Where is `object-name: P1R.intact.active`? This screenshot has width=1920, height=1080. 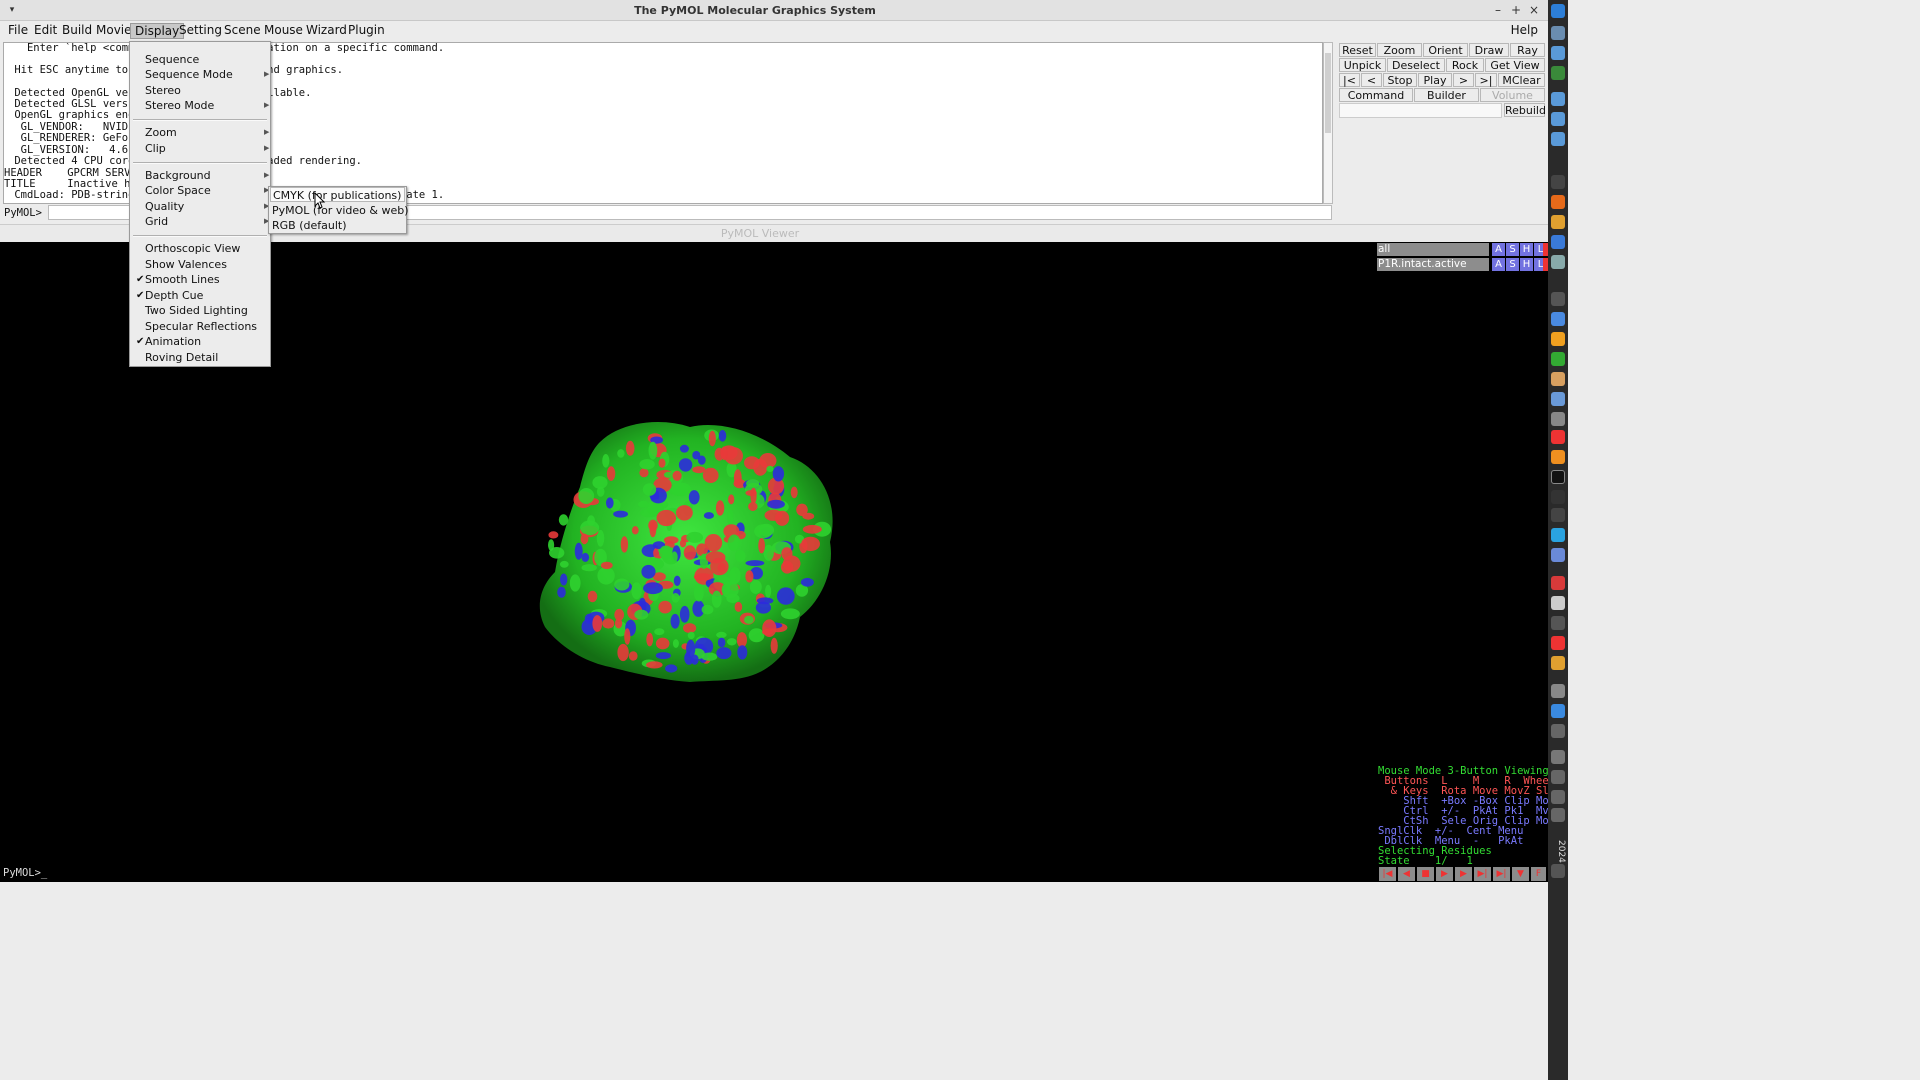 object-name: P1R.intact.active is located at coordinates (1433, 264).